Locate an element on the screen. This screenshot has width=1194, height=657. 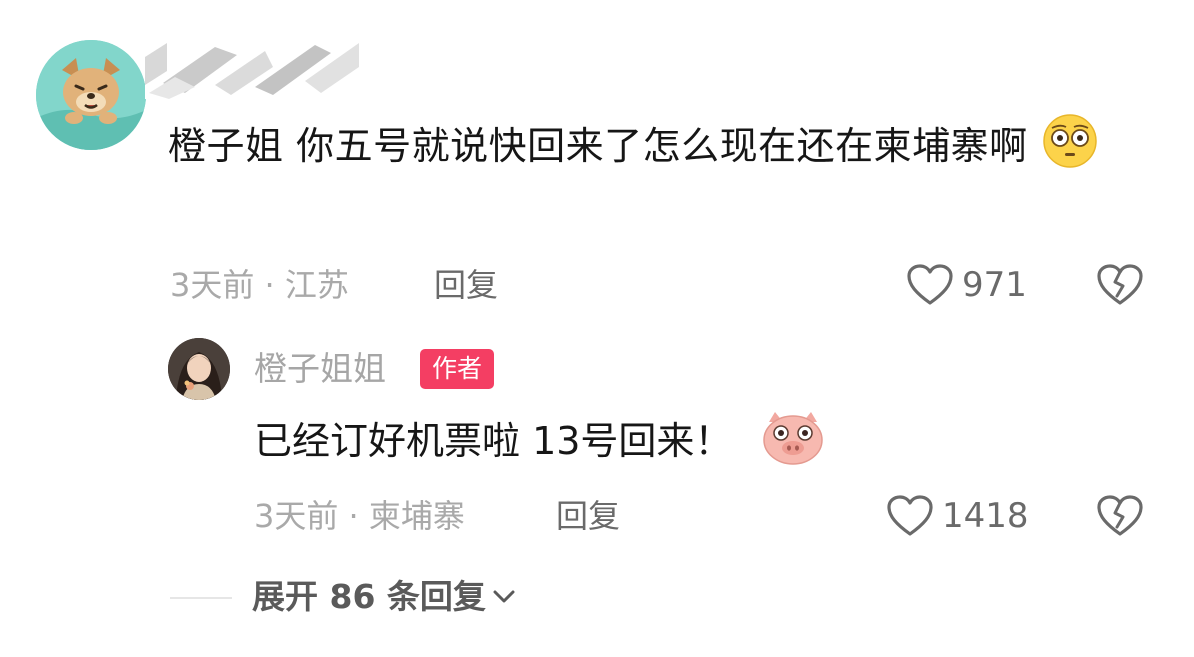
comment-like-button: 971 is located at coordinates (966, 285).